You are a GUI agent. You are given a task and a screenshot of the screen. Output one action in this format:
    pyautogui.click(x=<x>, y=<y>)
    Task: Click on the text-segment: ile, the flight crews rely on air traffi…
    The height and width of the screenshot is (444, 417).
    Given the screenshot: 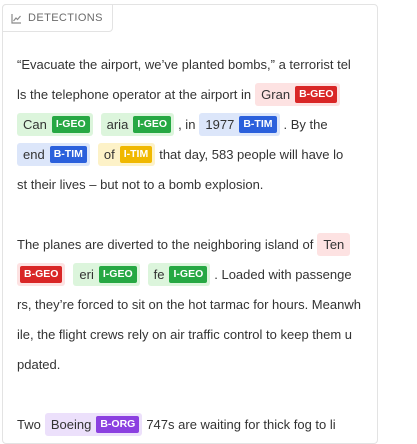 What is the action you would take?
    pyautogui.click(x=185, y=334)
    